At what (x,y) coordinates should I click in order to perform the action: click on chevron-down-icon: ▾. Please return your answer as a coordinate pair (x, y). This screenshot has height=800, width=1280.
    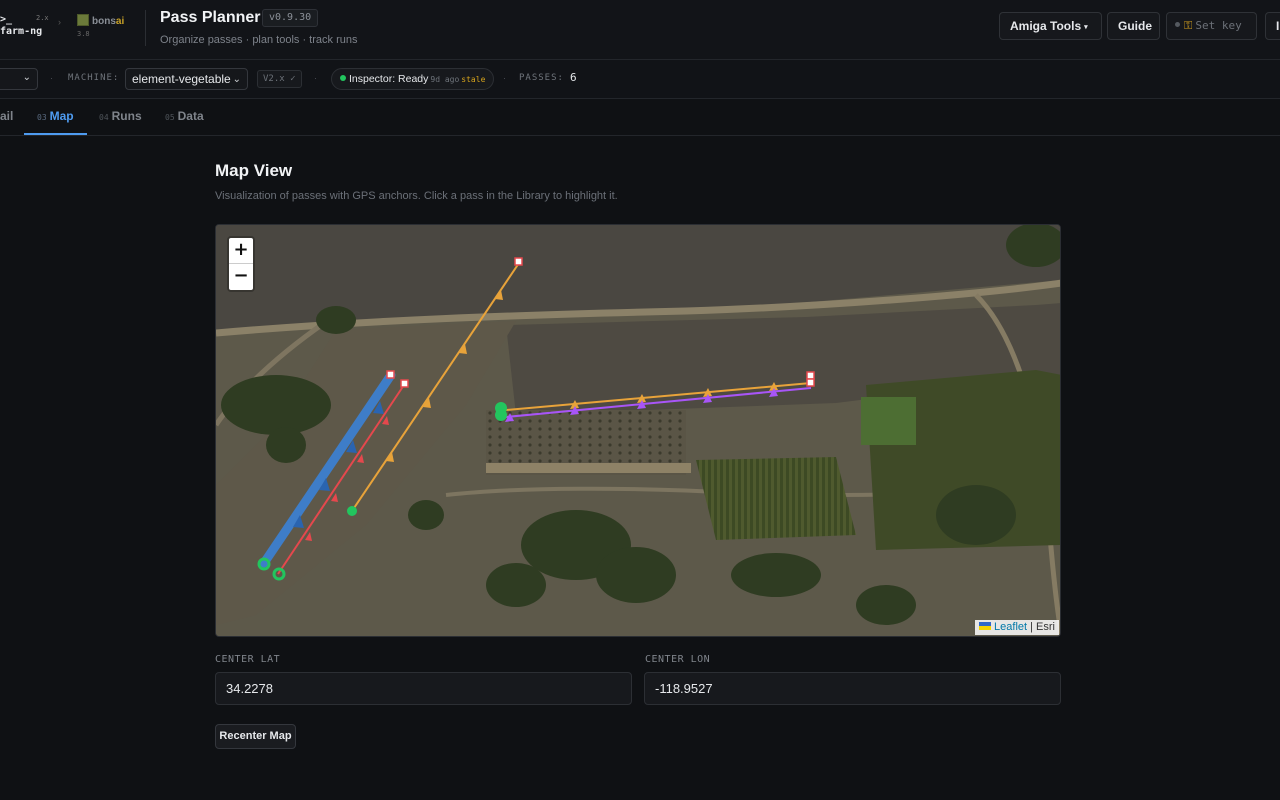
    Looking at the image, I should click on (1086, 27).